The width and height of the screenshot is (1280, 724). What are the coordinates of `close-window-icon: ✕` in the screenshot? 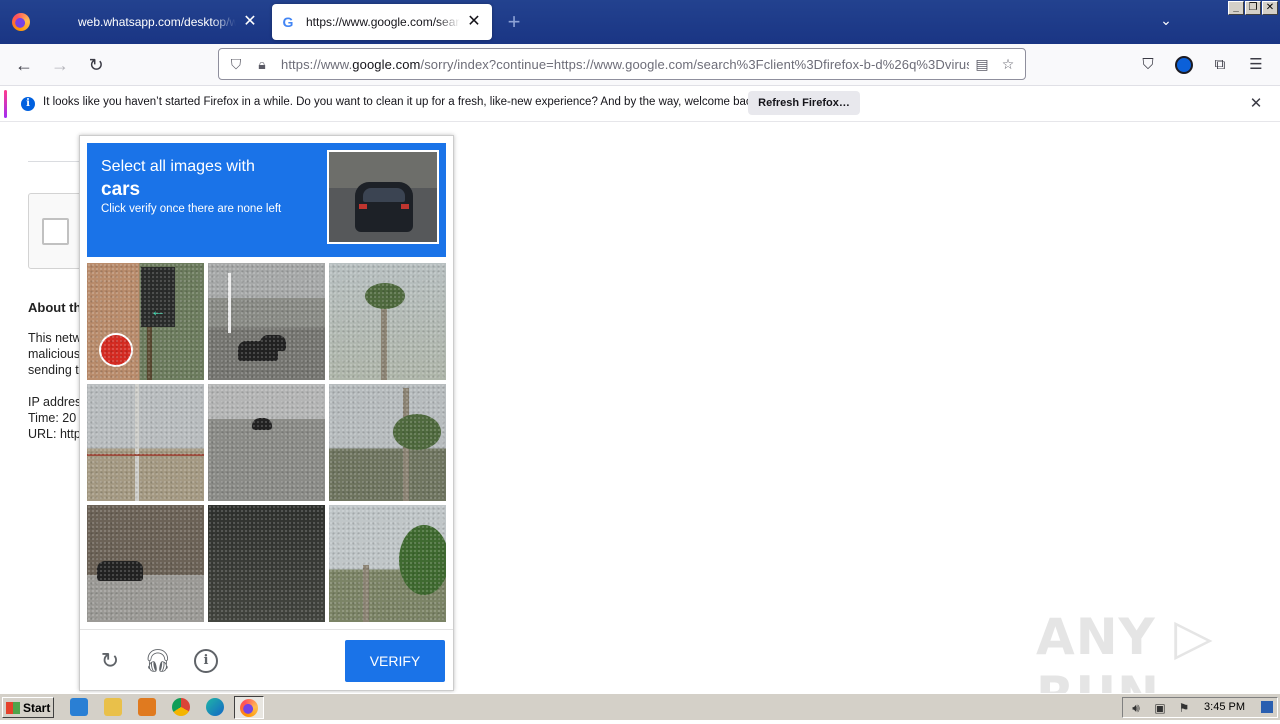 It's located at (1270, 8).